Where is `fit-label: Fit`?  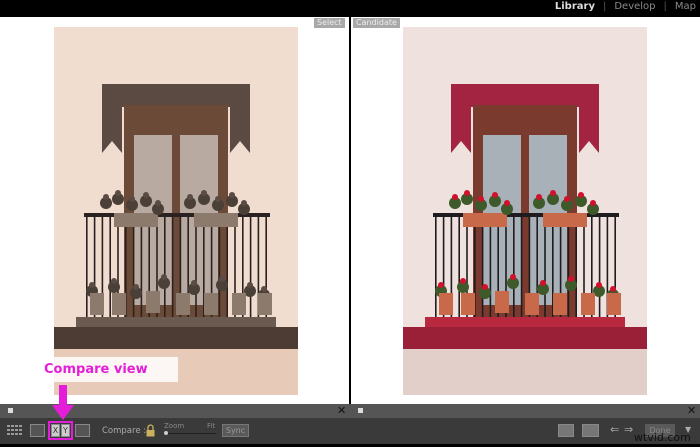
fit-label: Fit is located at coordinates (211, 426).